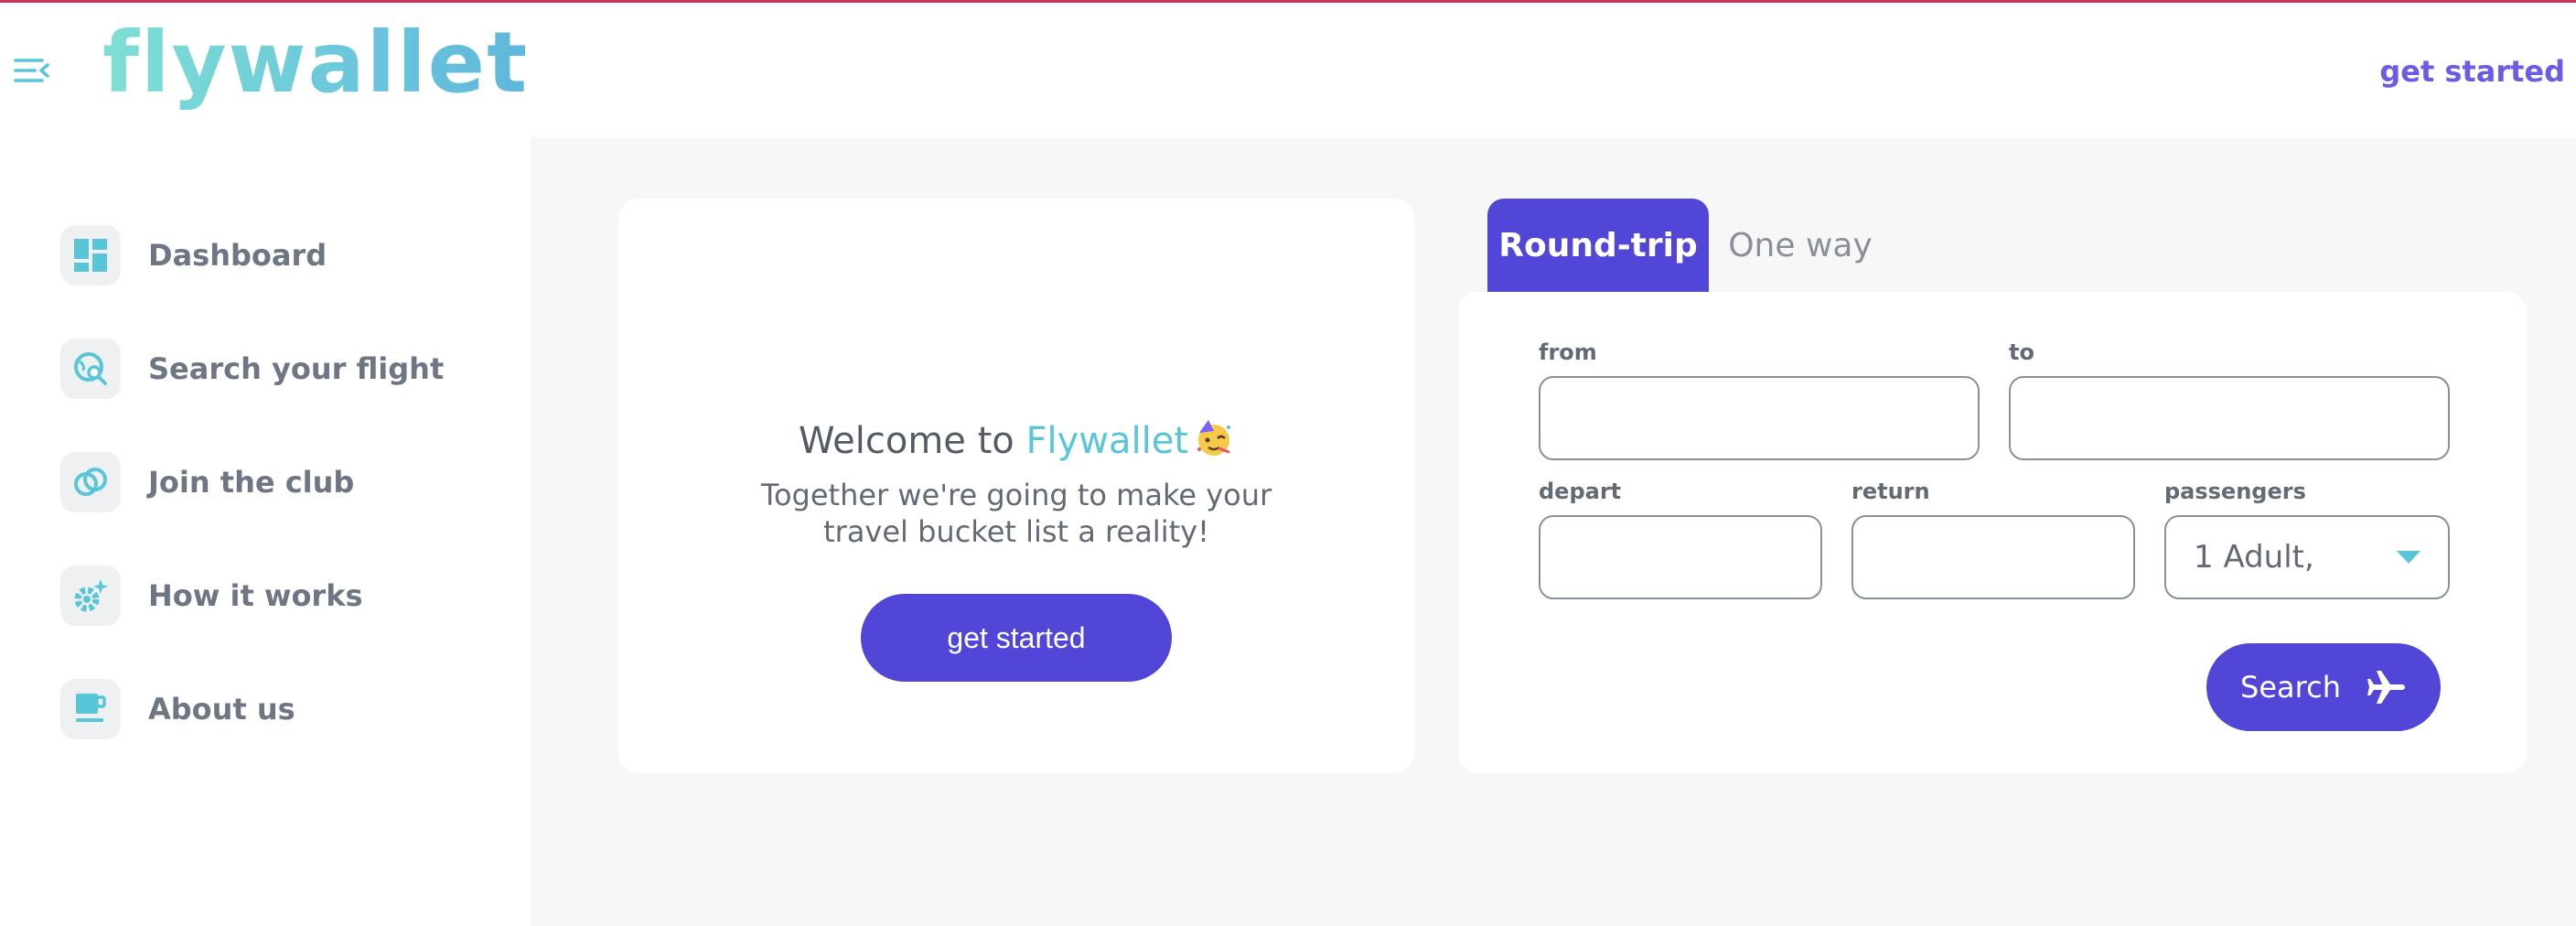 The image size is (2576, 926). I want to click on sidebar-item-label: How it works, so click(256, 596).